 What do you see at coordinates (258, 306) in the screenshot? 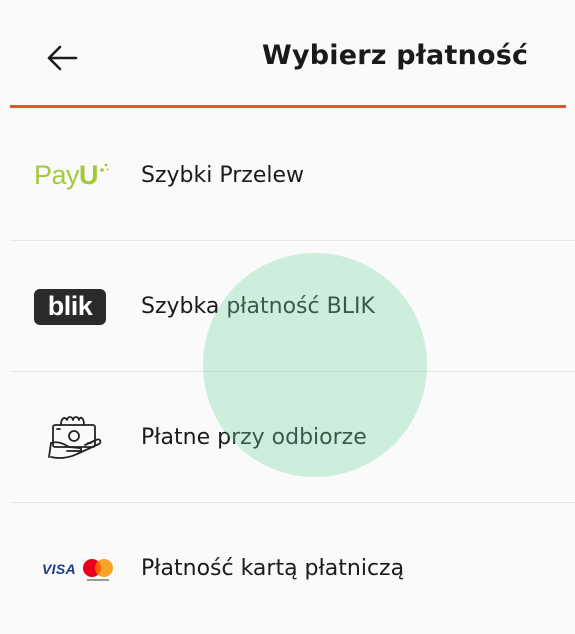
I see `payment-option-label: Szybka płatność BLIK` at bounding box center [258, 306].